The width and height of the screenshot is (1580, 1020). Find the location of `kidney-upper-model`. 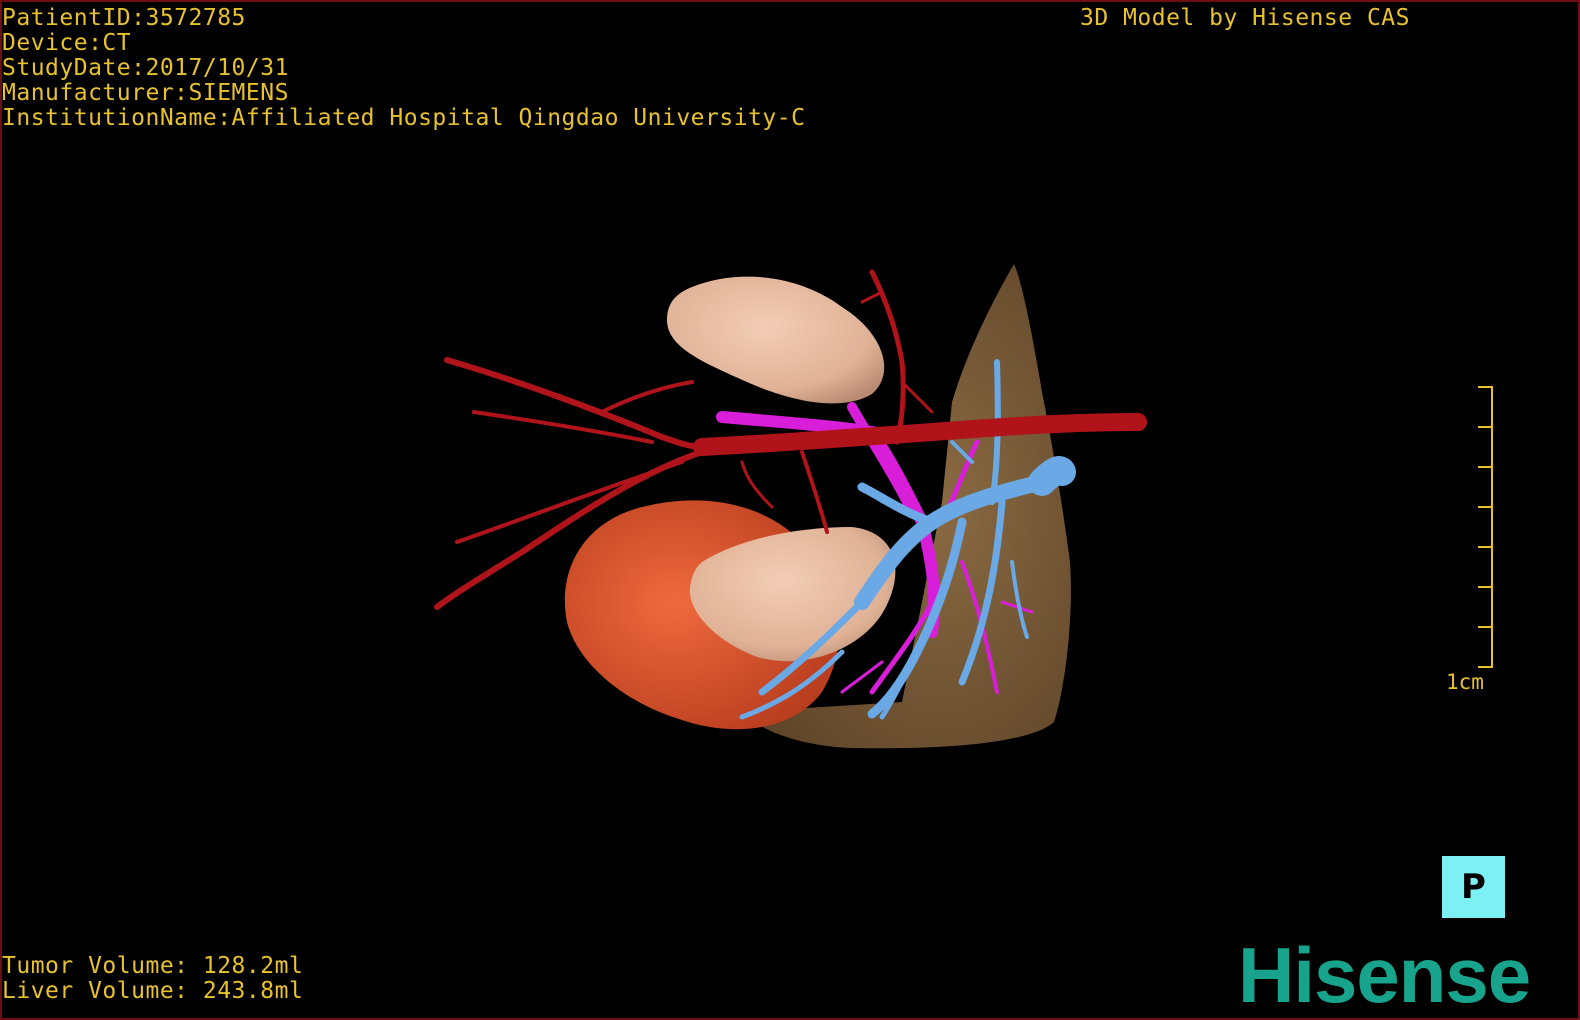

kidney-upper-model is located at coordinates (776, 340).